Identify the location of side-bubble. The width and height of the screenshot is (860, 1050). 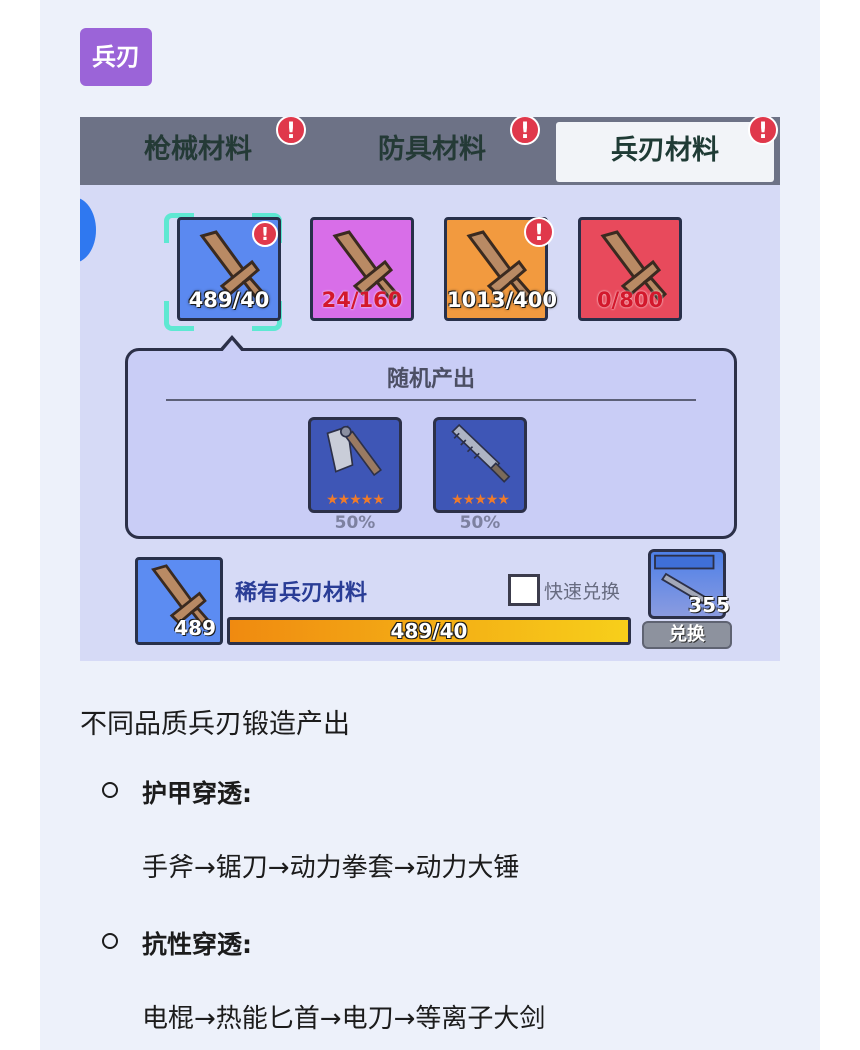
(88, 230).